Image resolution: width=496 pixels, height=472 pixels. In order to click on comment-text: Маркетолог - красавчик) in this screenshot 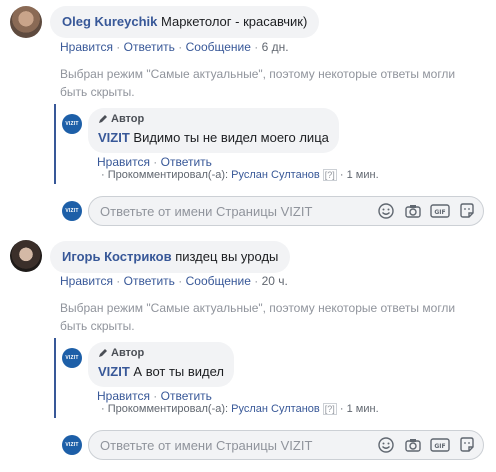, I will do `click(234, 21)`.